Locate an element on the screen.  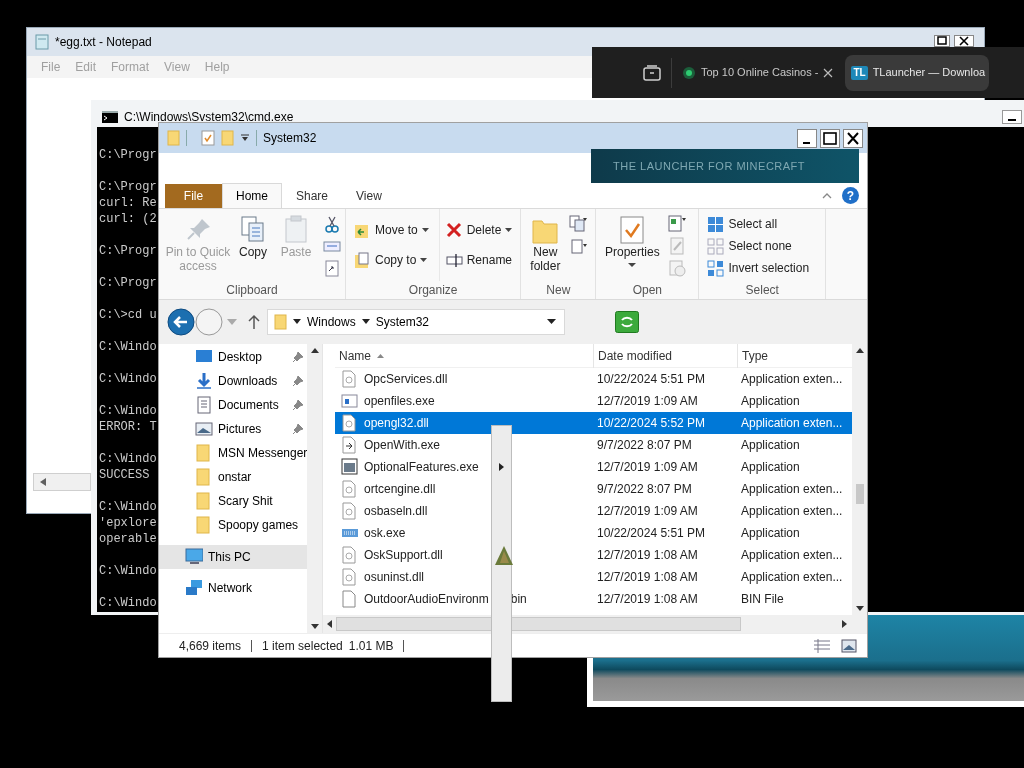
new-item-icon is located at coordinates (578, 224).